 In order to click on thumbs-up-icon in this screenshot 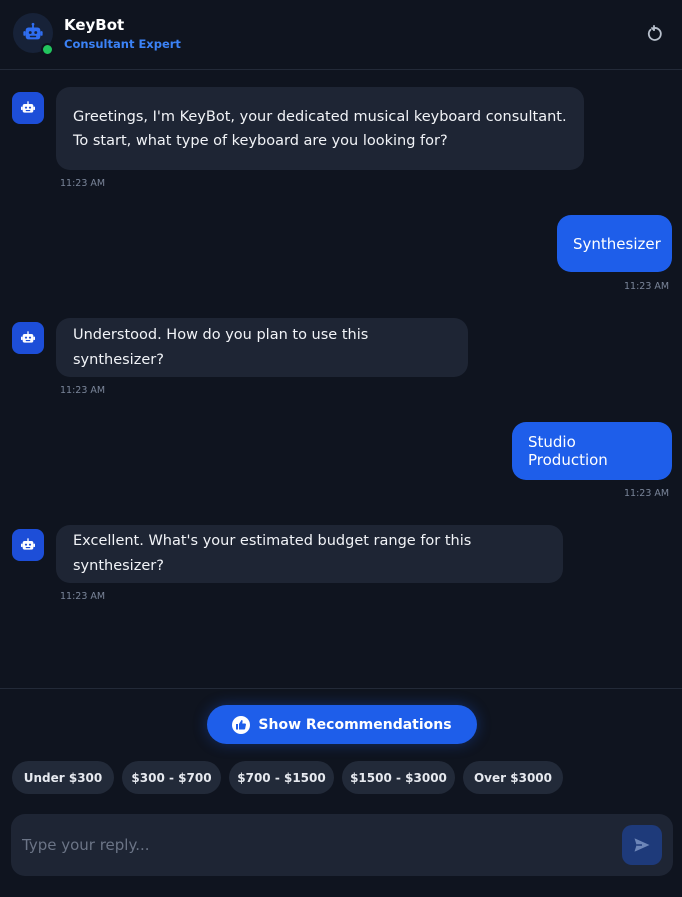, I will do `click(241, 724)`.